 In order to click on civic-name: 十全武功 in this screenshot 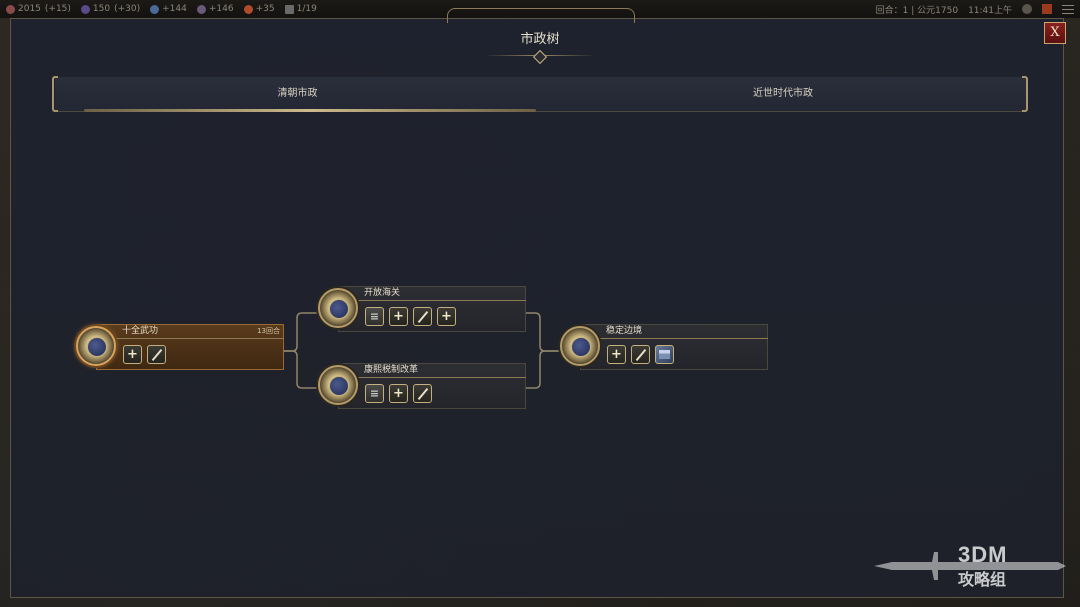, I will do `click(140, 331)`.